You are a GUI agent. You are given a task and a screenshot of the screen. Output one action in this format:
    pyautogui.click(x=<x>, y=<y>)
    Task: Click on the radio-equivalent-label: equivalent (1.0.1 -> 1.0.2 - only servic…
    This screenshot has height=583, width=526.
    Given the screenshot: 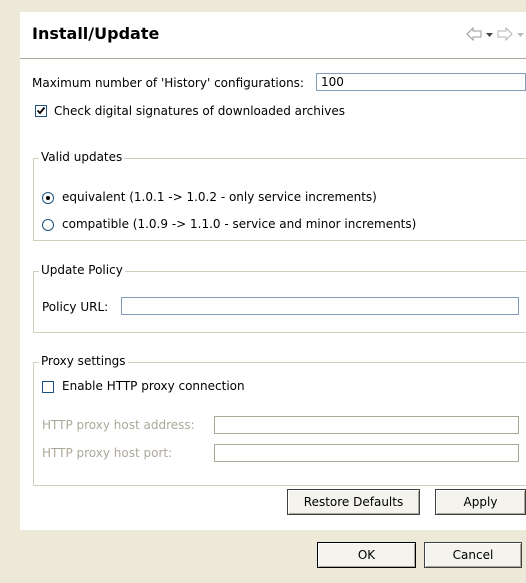 What is the action you would take?
    pyautogui.click(x=219, y=197)
    